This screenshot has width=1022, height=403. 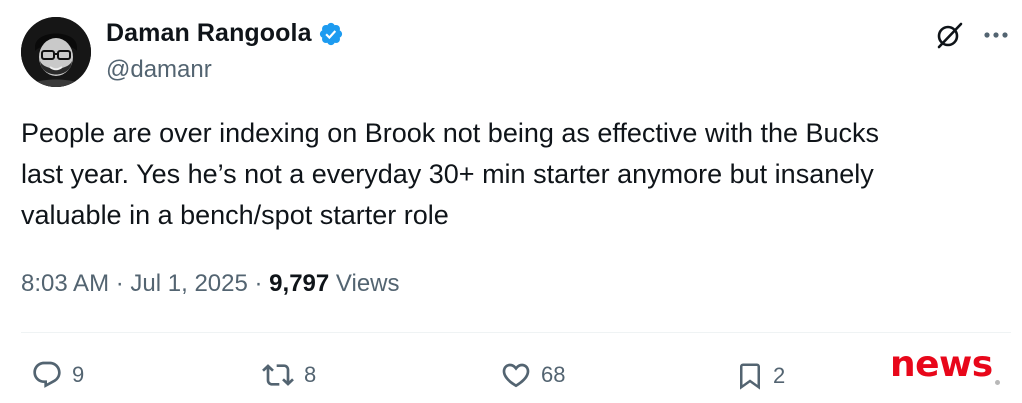 I want to click on like-button: 68, so click(x=532, y=375).